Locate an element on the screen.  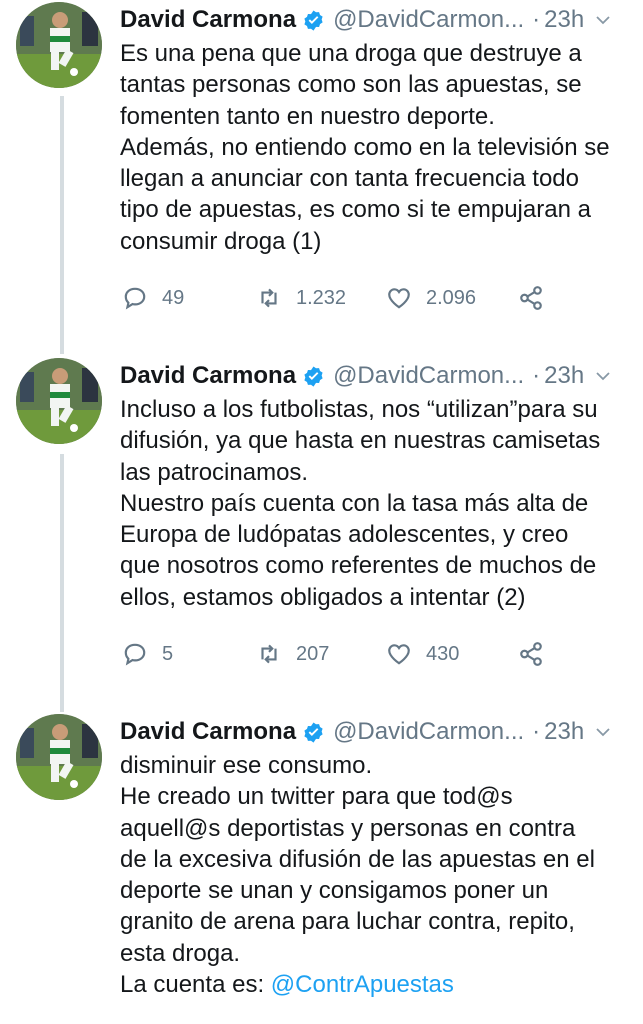
like-count: 2.096 is located at coordinates (451, 297).